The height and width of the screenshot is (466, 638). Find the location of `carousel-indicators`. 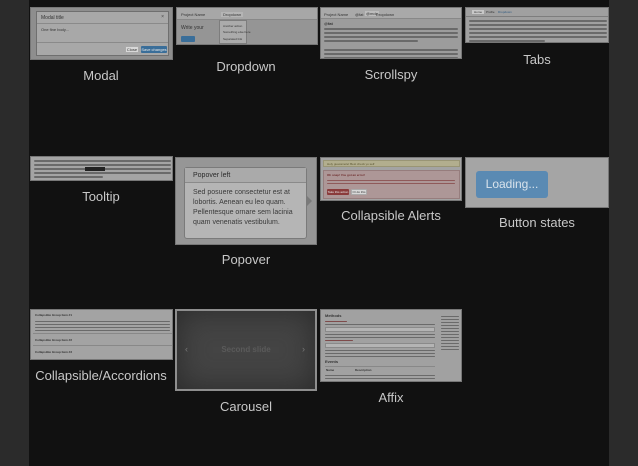

carousel-indicators is located at coordinates (246, 384).